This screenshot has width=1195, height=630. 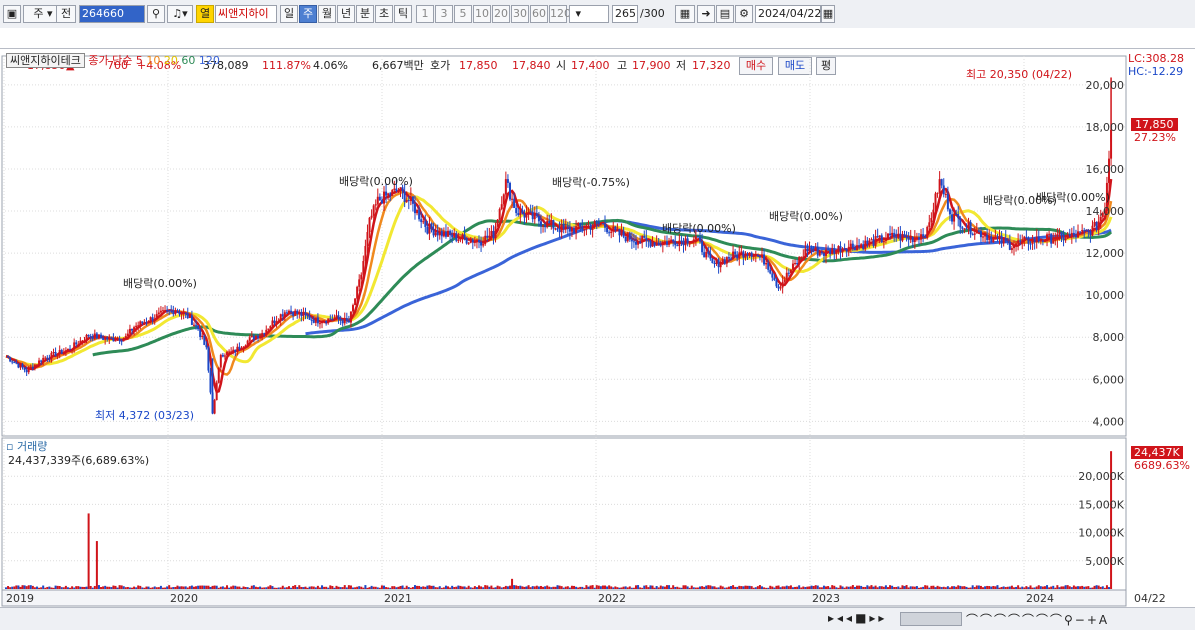 What do you see at coordinates (66, 14) in the screenshot?
I see `prev-button: 전` at bounding box center [66, 14].